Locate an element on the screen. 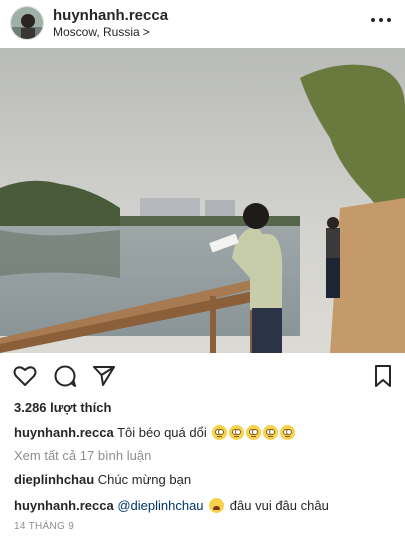 This screenshot has width=405, height=541. comment-text: Chúc mừng bạn is located at coordinates (144, 479).